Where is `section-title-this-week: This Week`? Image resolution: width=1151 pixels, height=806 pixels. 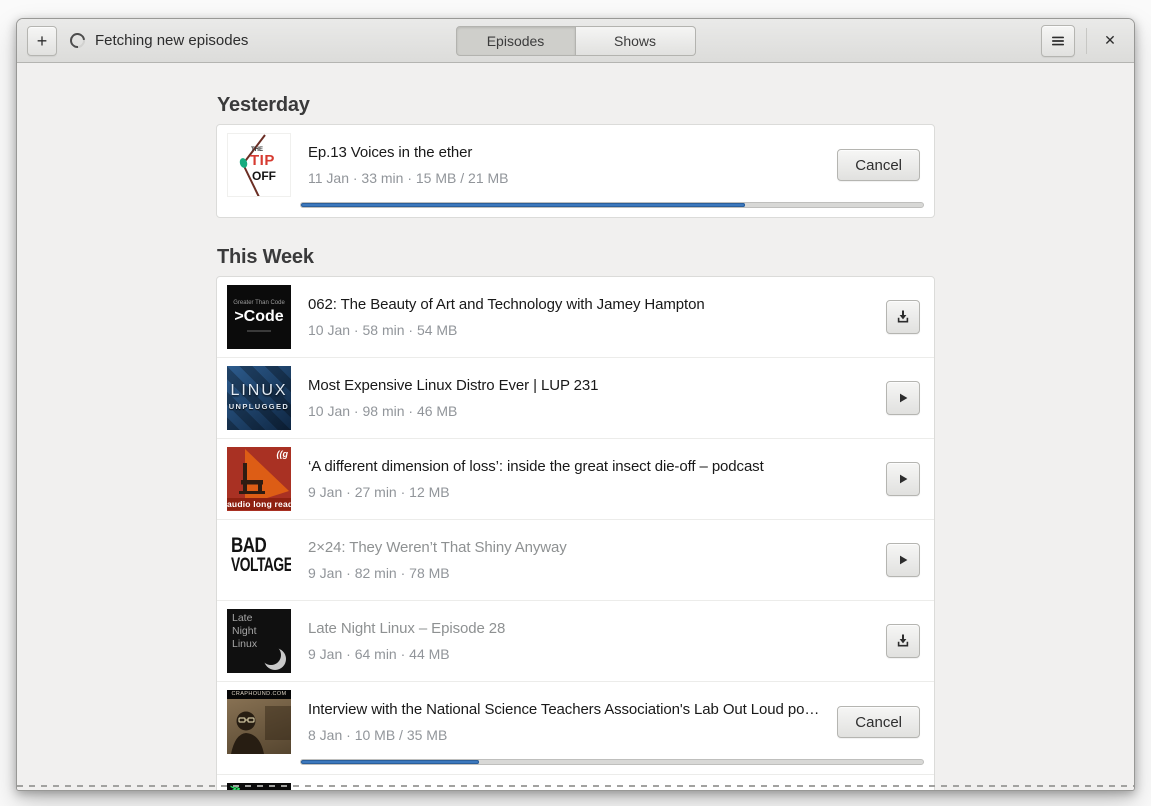 section-title-this-week: This Week is located at coordinates (265, 257).